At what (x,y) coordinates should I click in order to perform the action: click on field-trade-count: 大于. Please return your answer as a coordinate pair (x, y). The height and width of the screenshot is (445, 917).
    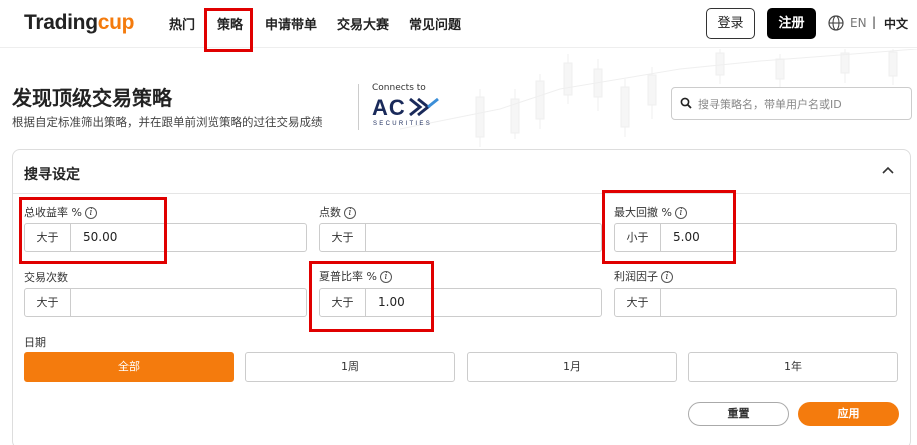
    Looking at the image, I should click on (165, 302).